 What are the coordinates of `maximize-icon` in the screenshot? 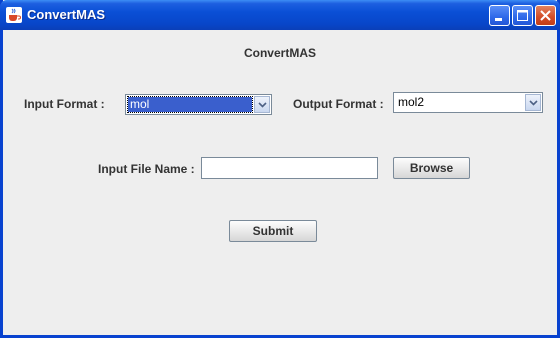 It's located at (522, 15).